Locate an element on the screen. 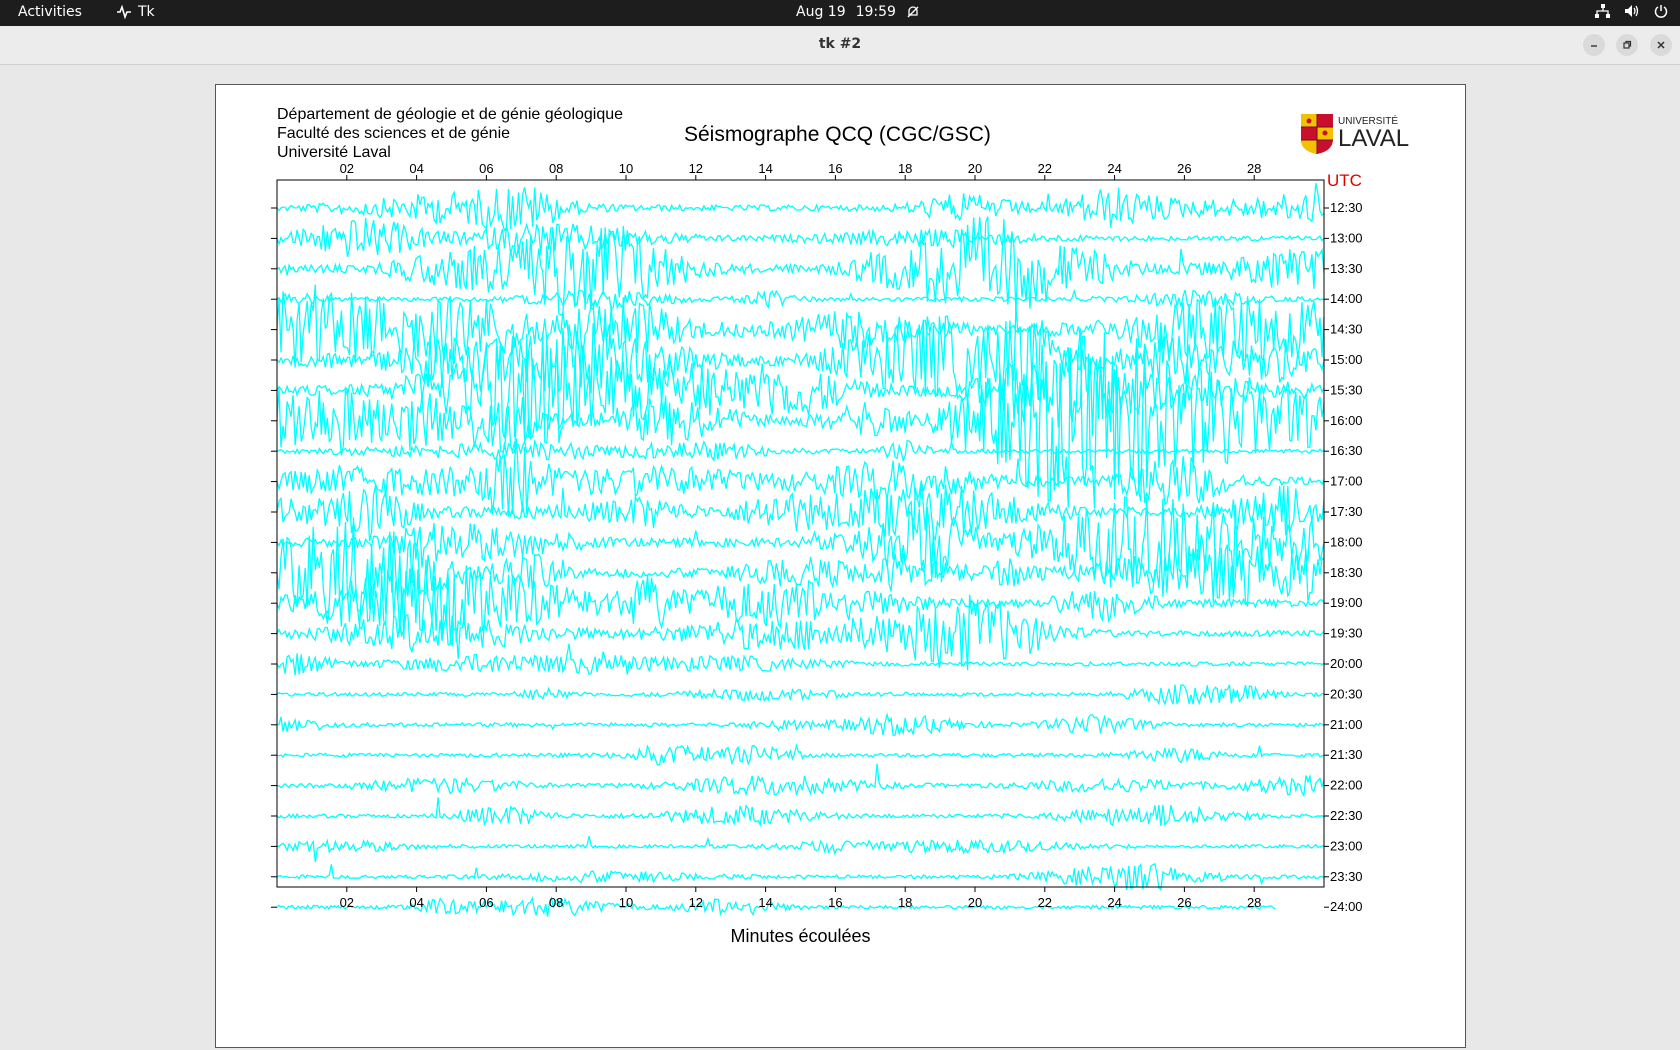  x-tick-label-top: 06 is located at coordinates (486, 168).